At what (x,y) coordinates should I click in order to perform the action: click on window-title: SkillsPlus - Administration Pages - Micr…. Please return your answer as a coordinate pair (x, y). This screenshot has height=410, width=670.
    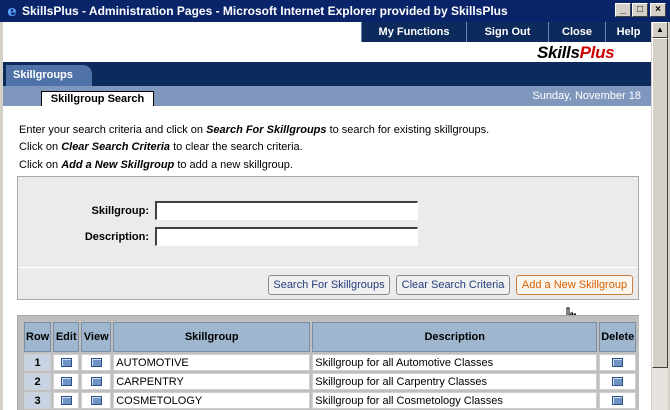
    Looking at the image, I should click on (265, 11).